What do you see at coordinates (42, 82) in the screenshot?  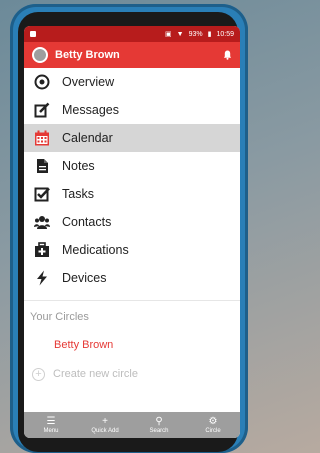 I see `overview-icon` at bounding box center [42, 82].